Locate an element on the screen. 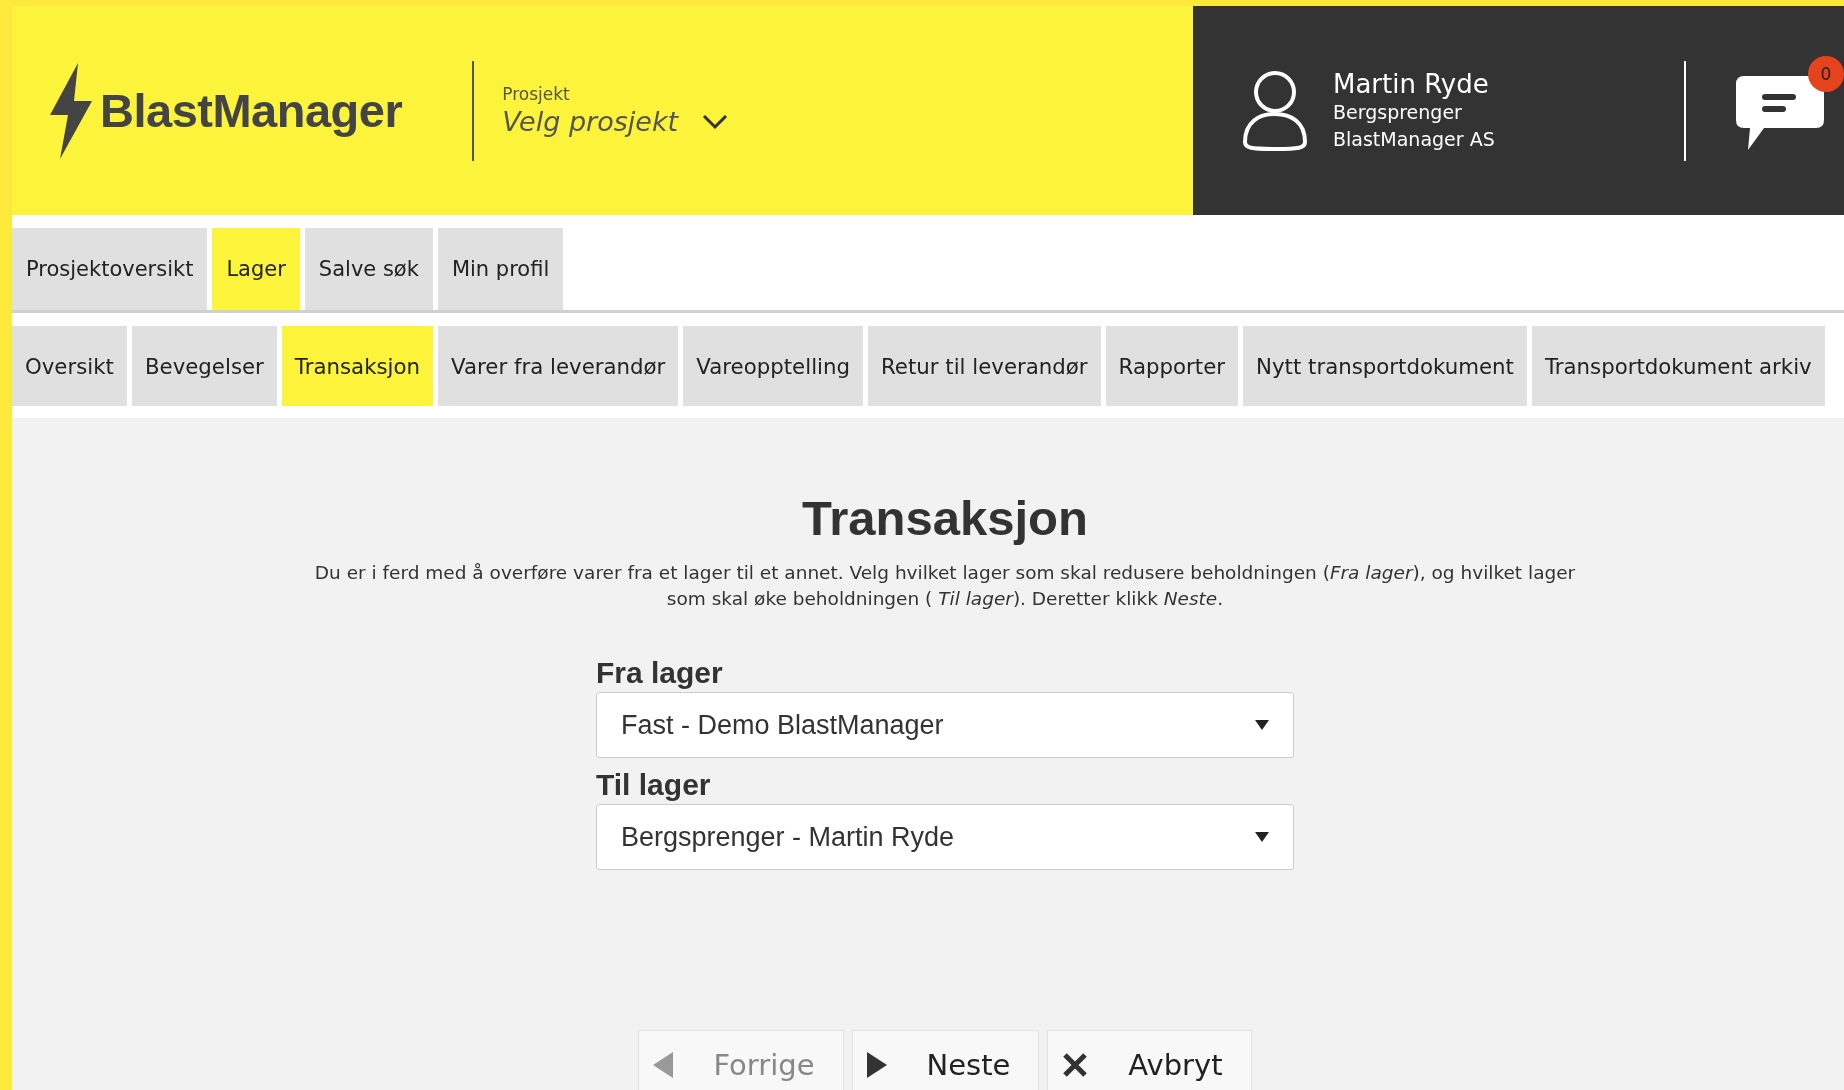 The image size is (1844, 1090). next-button: Neste is located at coordinates (945, 1060).